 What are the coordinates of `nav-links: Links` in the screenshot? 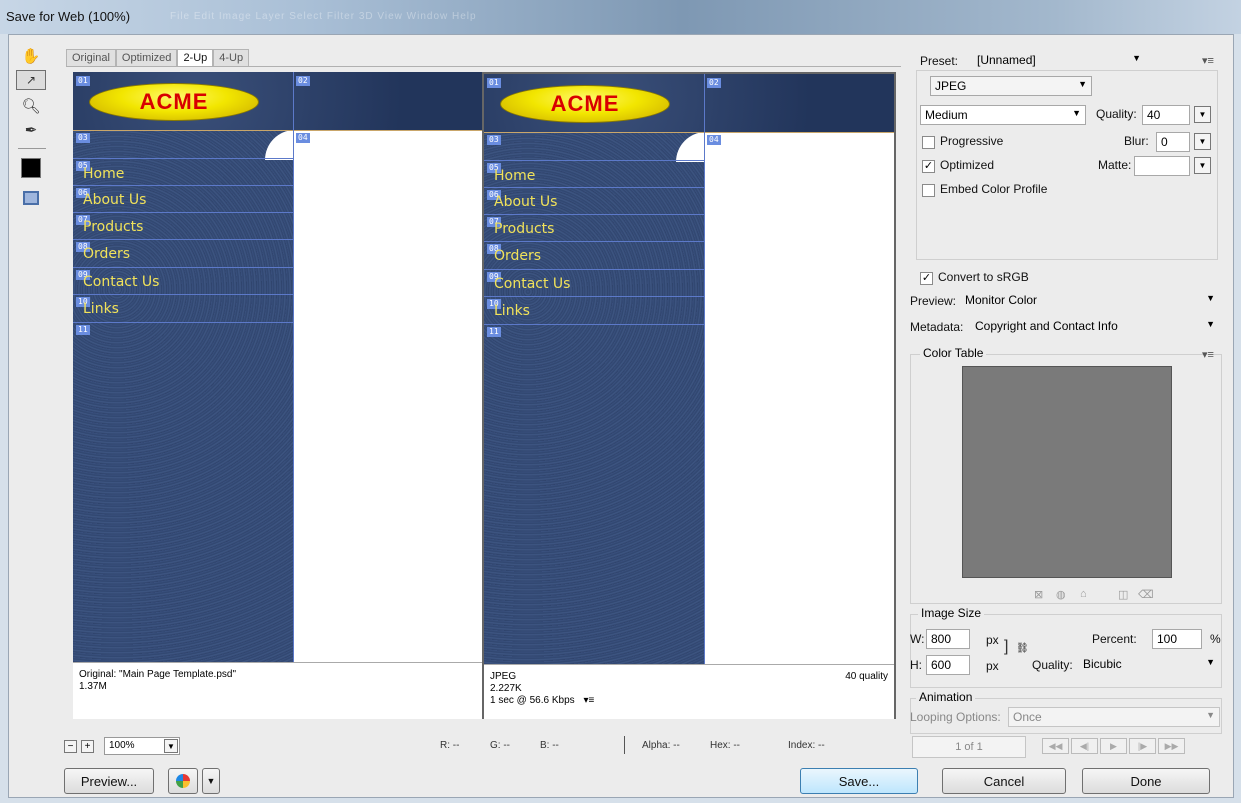 It's located at (101, 309).